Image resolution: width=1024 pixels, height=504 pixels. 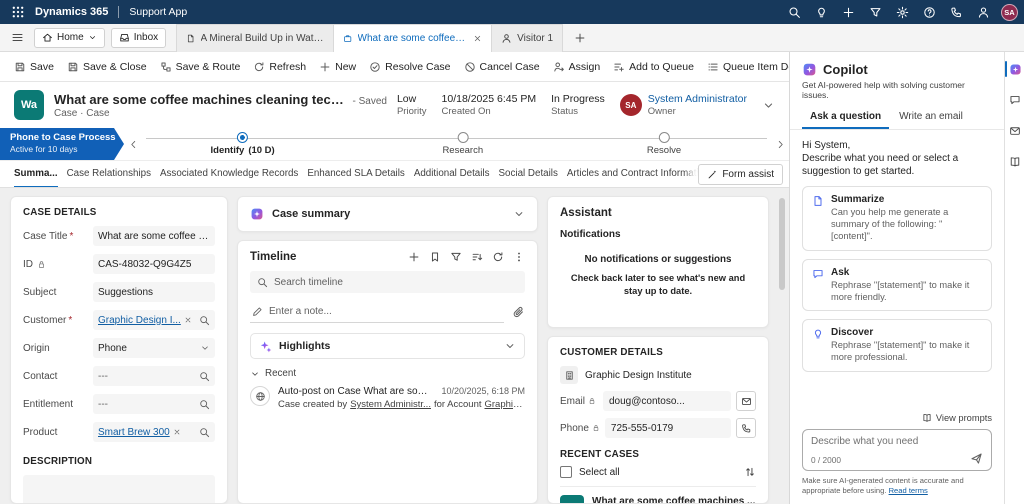 I want to click on recent-group-toggle: Recent, so click(x=387, y=373).